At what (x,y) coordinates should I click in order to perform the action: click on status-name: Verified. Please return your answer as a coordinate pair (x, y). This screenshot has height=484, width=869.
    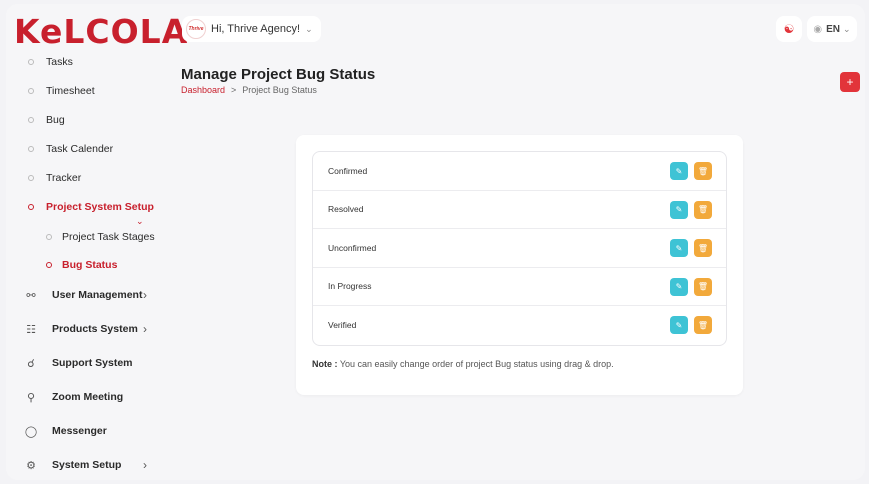
    Looking at the image, I should click on (342, 325).